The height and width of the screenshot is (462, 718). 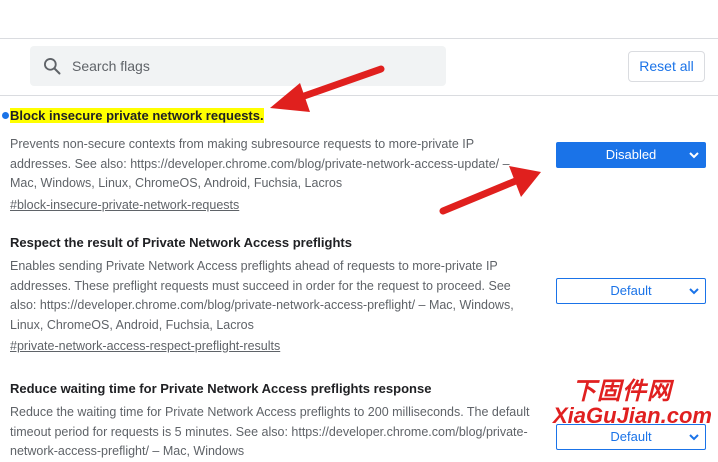 What do you see at coordinates (666, 66) in the screenshot?
I see `reset-all-button: Reset all` at bounding box center [666, 66].